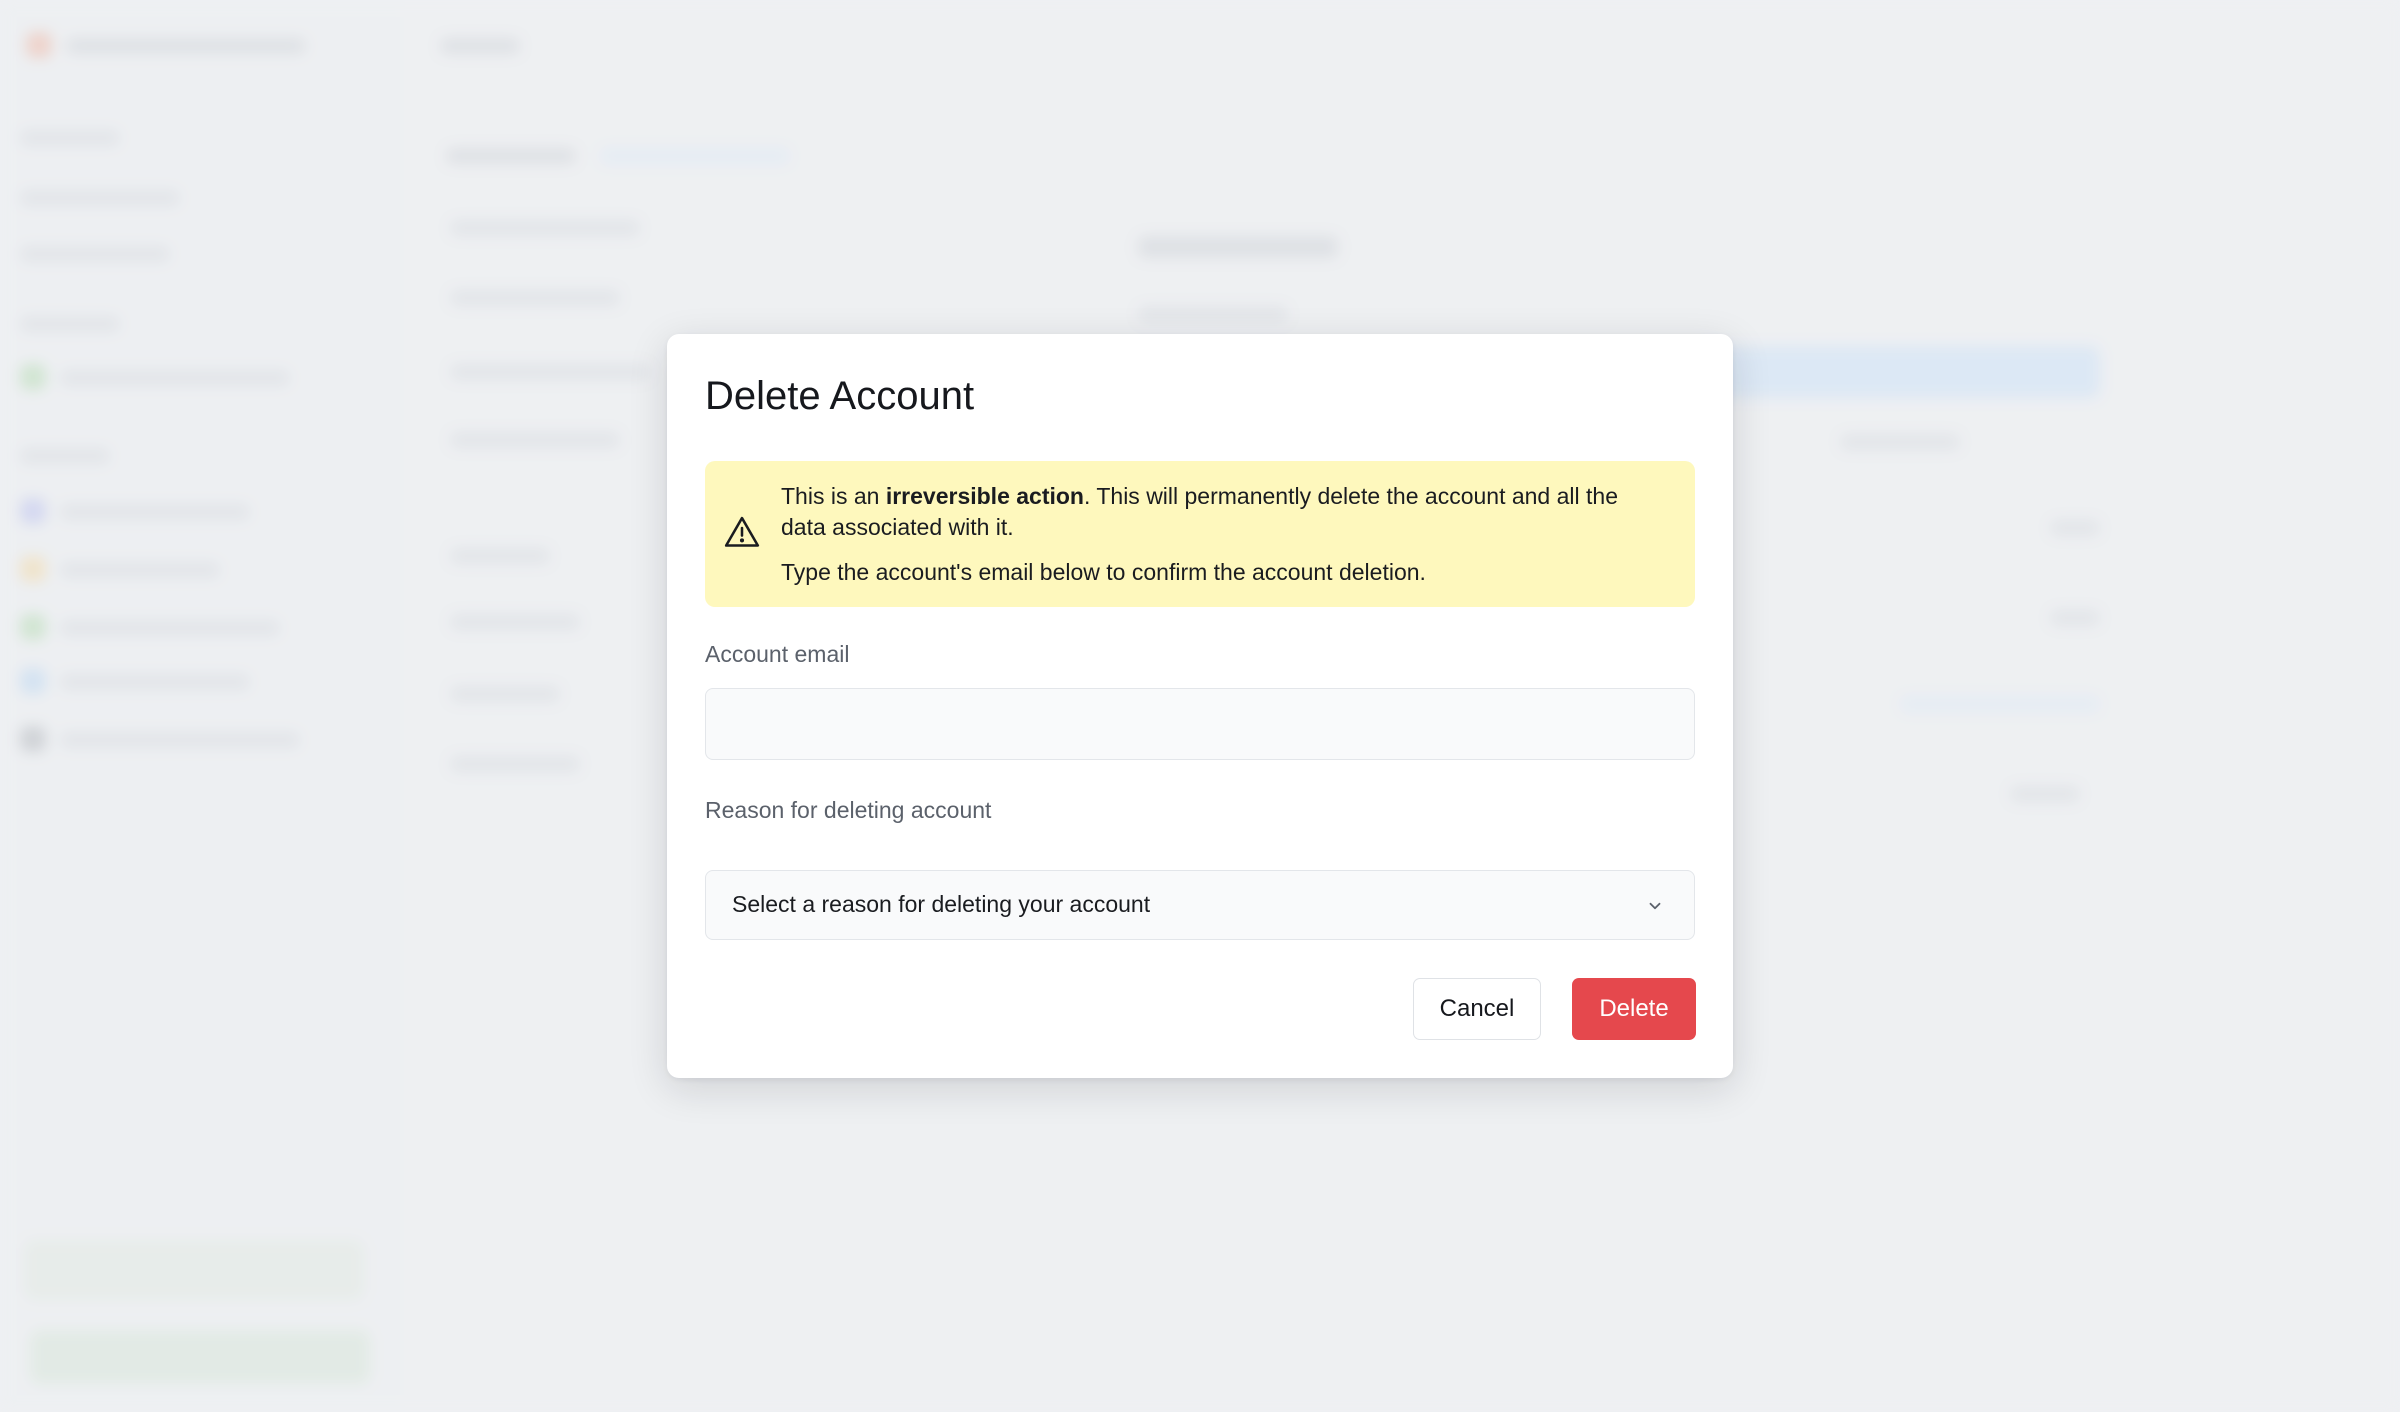 This screenshot has height=1412, width=2400. I want to click on warning-triangle-icon, so click(742, 532).